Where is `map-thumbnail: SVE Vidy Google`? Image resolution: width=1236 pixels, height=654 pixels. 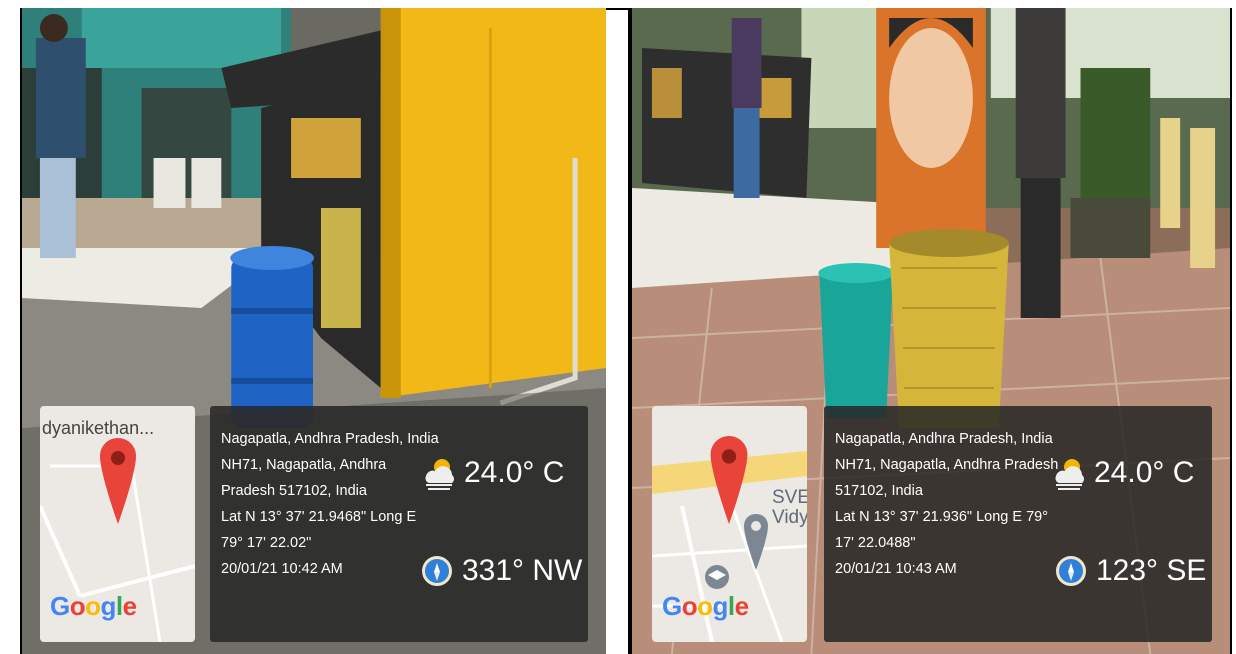
map-thumbnail: SVE Vidy Google is located at coordinates (729, 524).